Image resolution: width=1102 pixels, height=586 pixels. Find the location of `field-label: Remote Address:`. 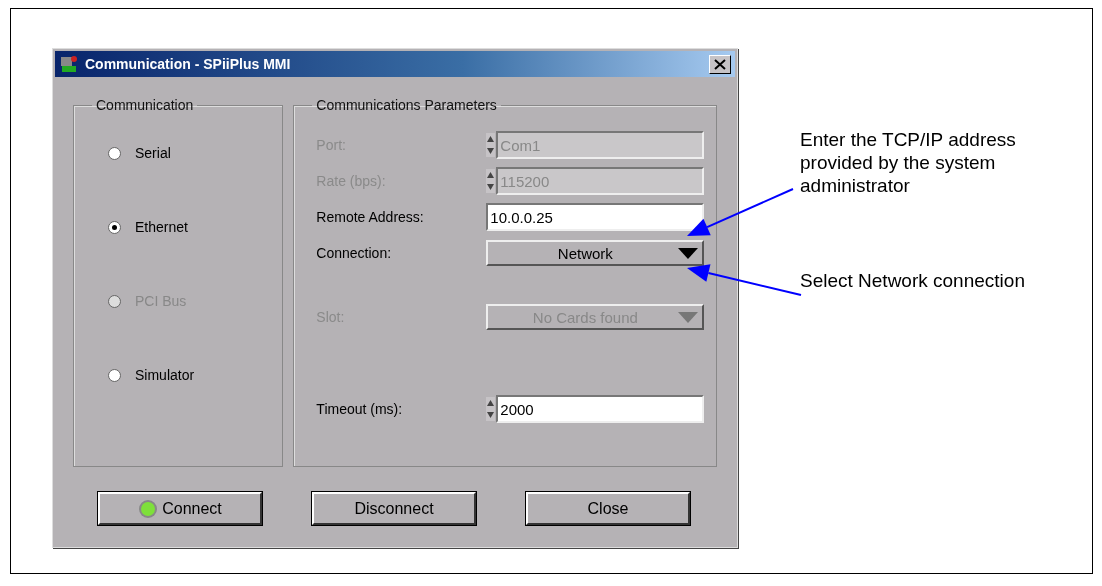

field-label: Remote Address: is located at coordinates (370, 217).